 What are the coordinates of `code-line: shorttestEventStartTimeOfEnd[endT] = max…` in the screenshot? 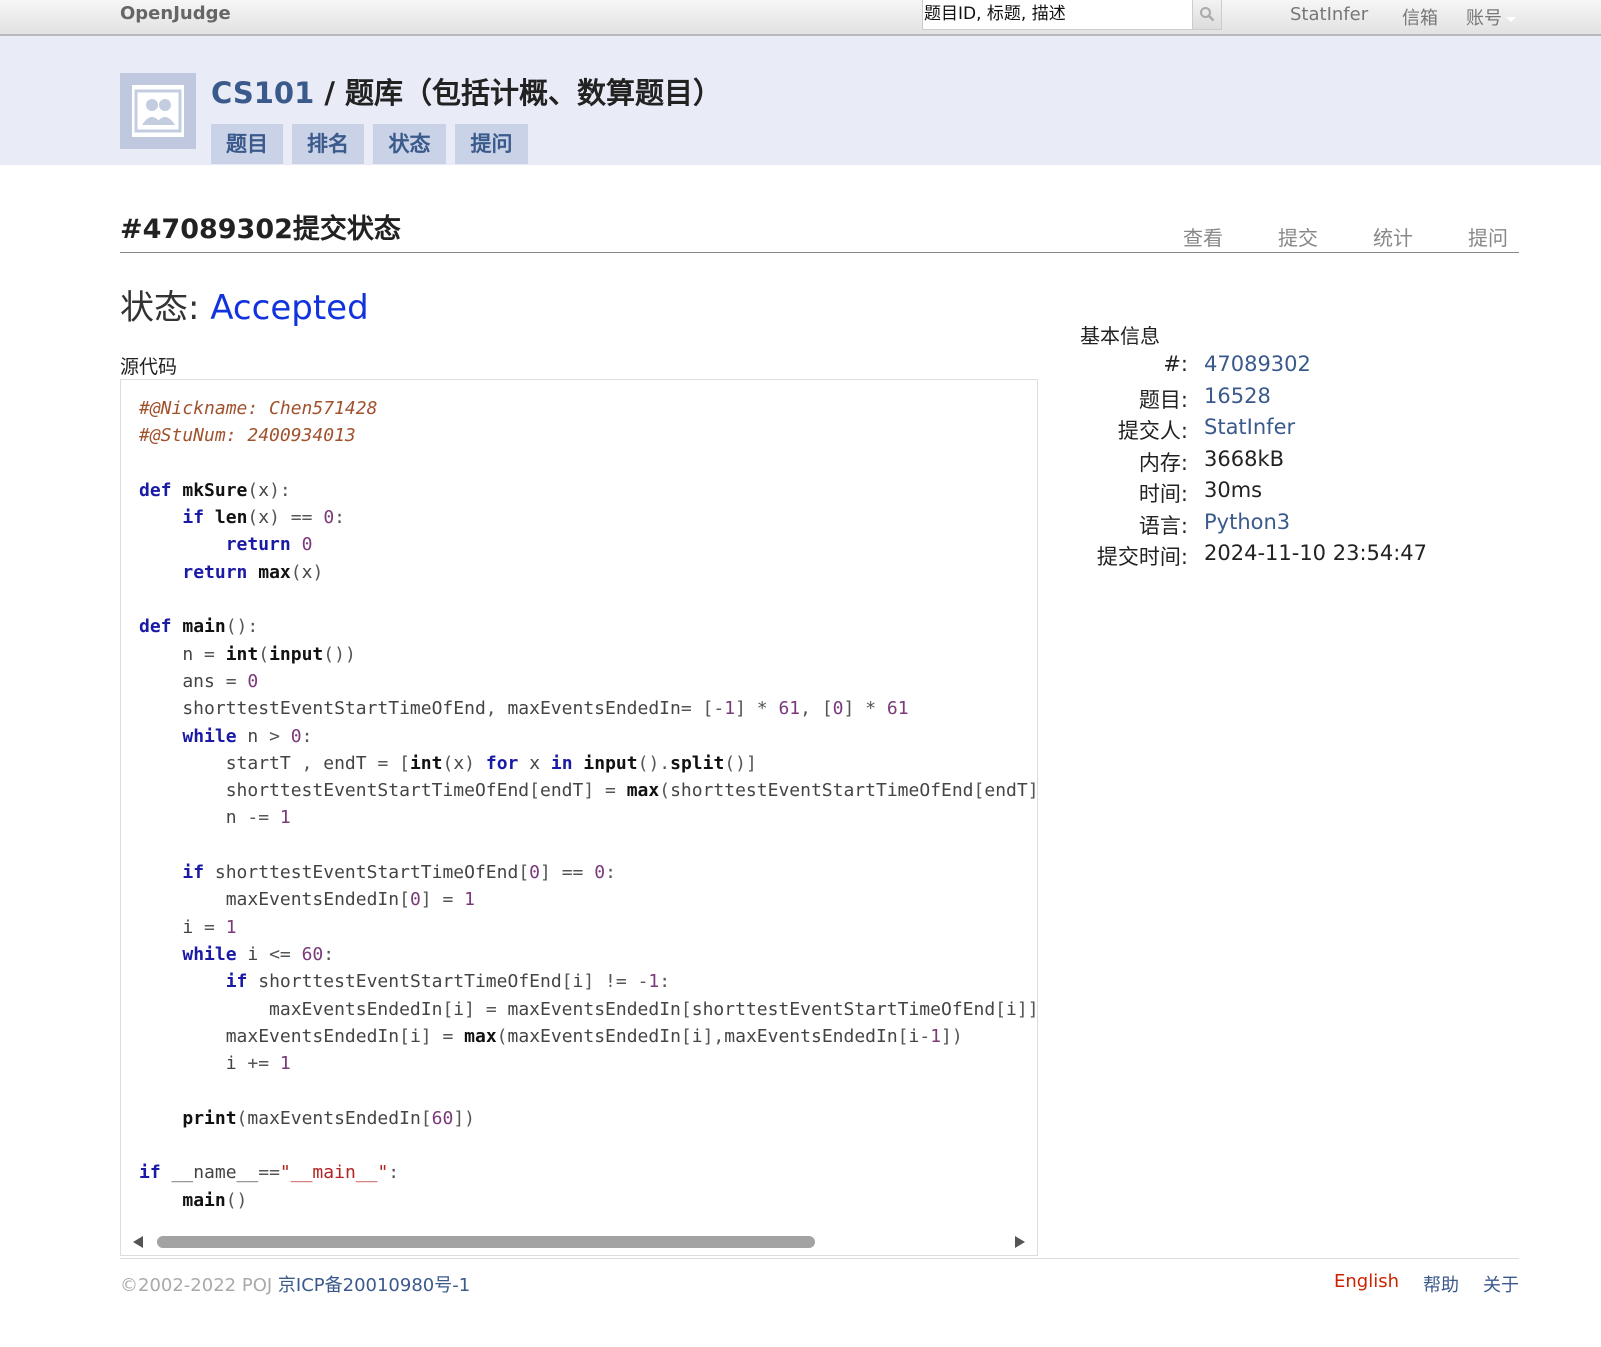 It's located at (588, 791).